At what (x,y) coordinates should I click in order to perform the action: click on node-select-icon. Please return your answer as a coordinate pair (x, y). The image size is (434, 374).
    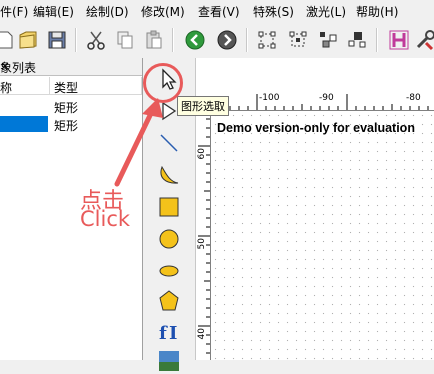
    Looking at the image, I should click on (298, 40).